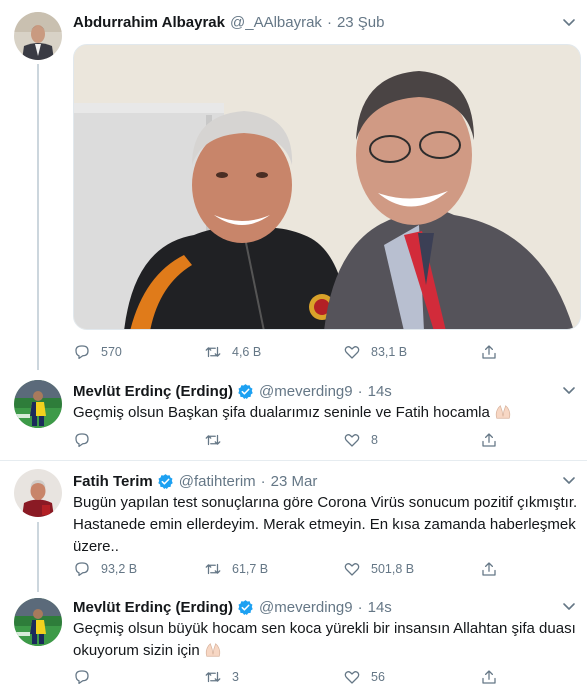 This screenshot has width=587, height=691. I want to click on retweet-count: 61,7 B, so click(250, 569).